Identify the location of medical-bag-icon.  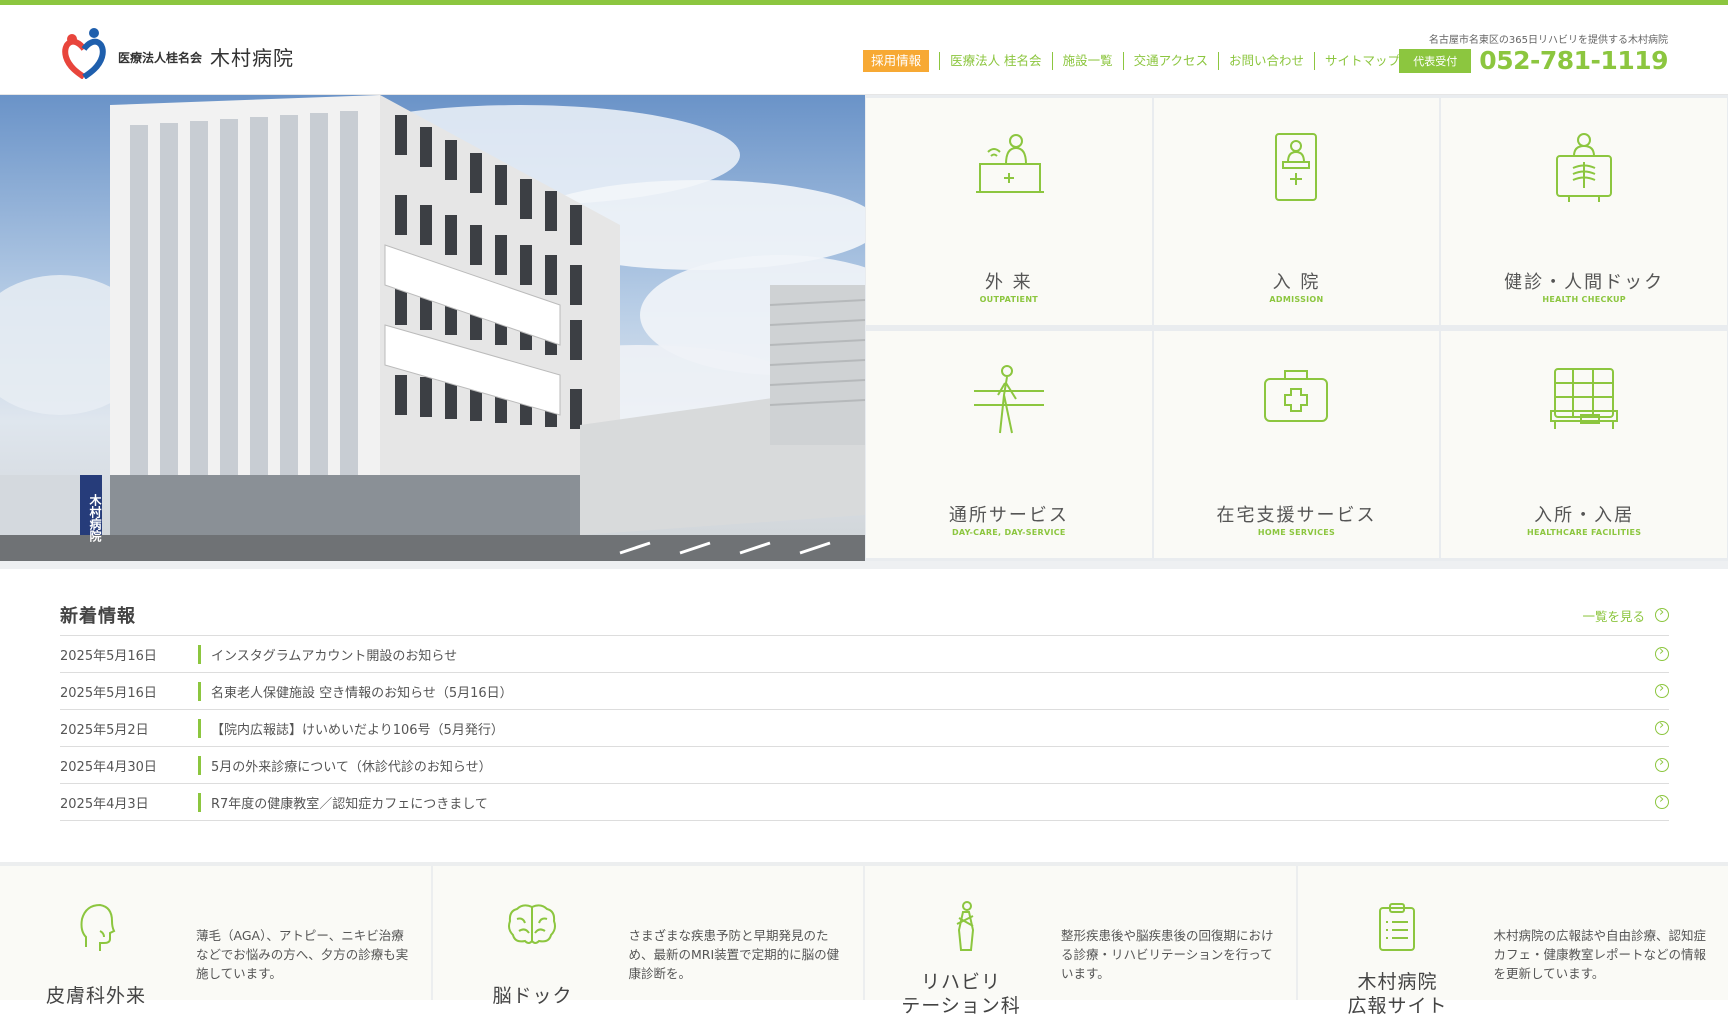
(1296, 400).